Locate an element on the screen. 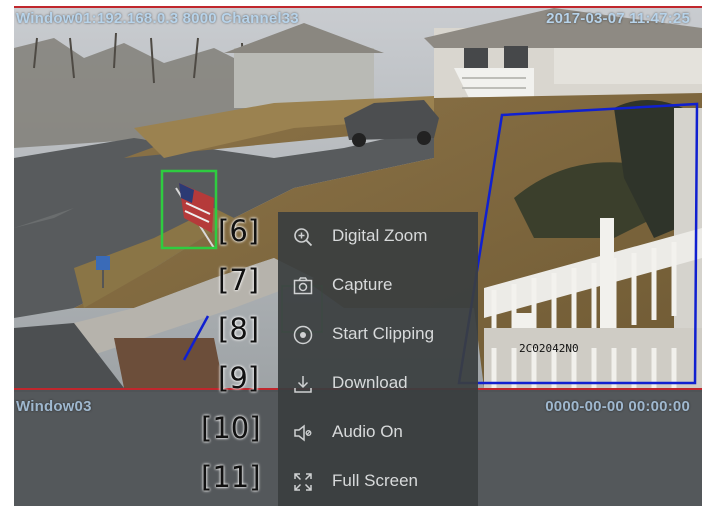 The image size is (703, 508). camera-icon is located at coordinates (303, 286).